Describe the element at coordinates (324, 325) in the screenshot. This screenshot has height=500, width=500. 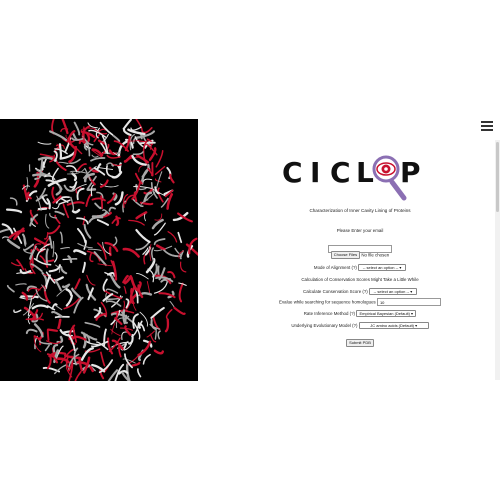
I see `model-label: Underlying Evolutionary Model (?)` at that location.